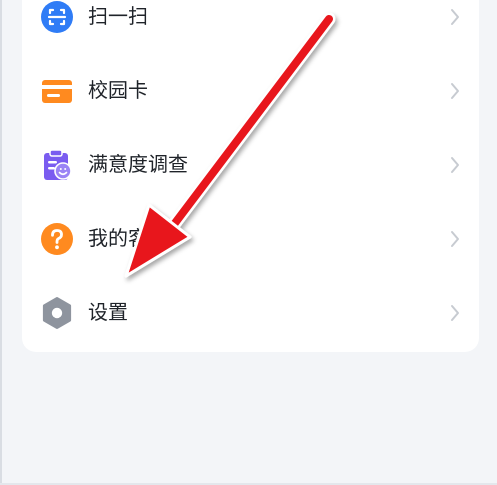  What do you see at coordinates (128, 238) in the screenshot?
I see `menu-item-label: 我的客服` at bounding box center [128, 238].